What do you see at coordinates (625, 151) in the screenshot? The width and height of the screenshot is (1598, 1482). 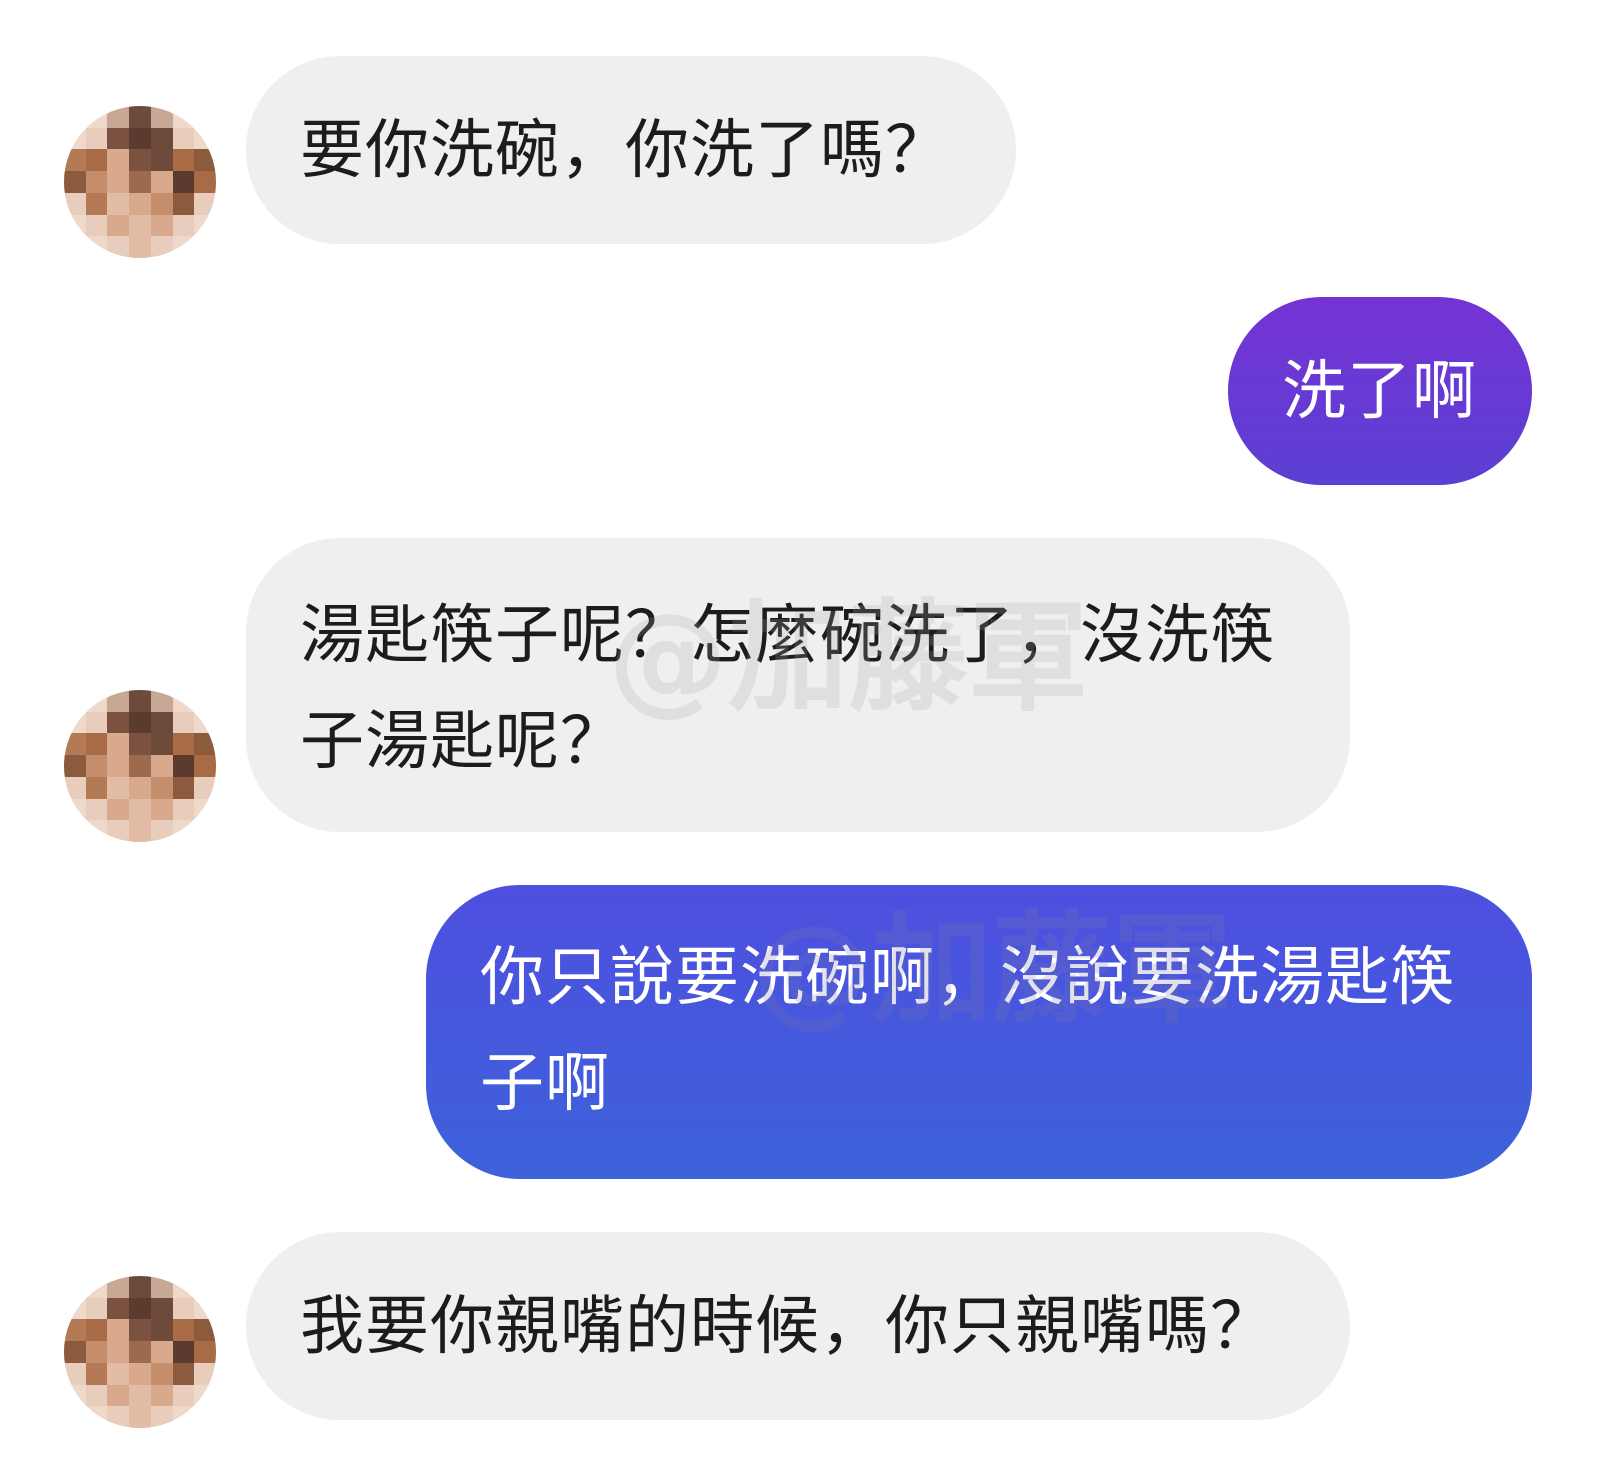 I see `message-text: 要你洗碗，你洗了嗎？` at bounding box center [625, 151].